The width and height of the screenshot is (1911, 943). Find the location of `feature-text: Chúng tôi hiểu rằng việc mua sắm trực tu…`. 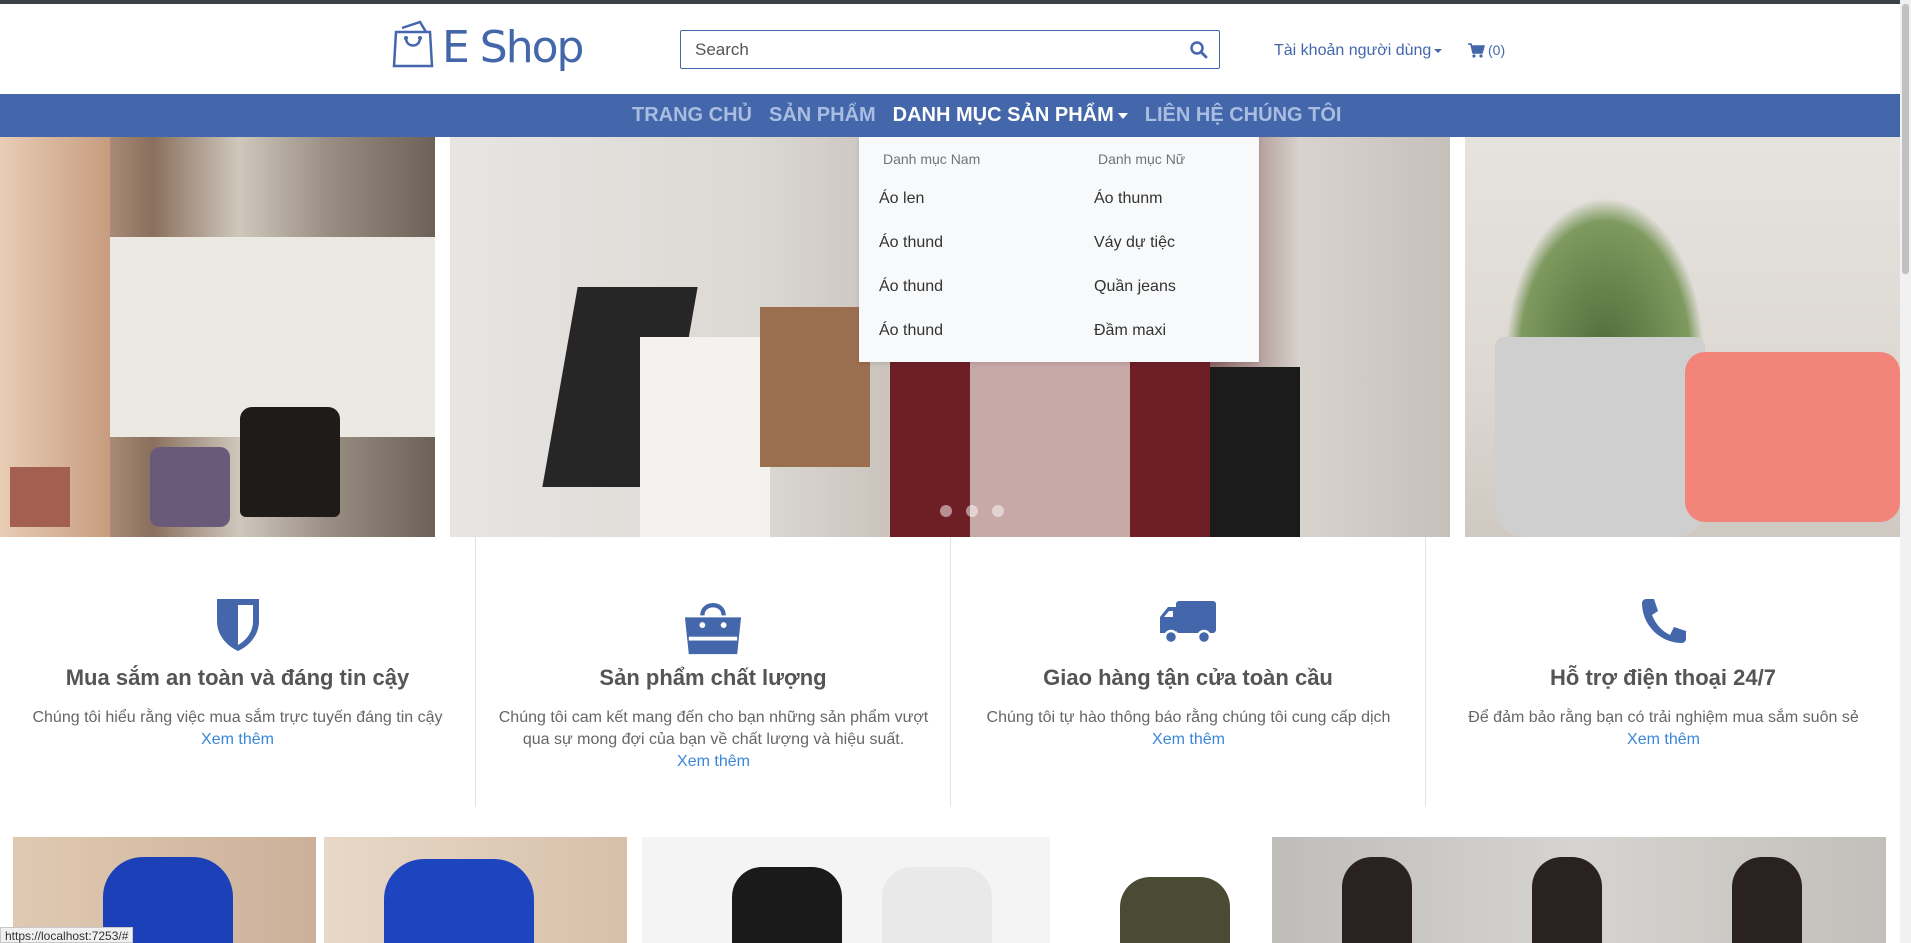

feature-text: Chúng tôi hiểu rằng việc mua sắm trực tu… is located at coordinates (237, 717).